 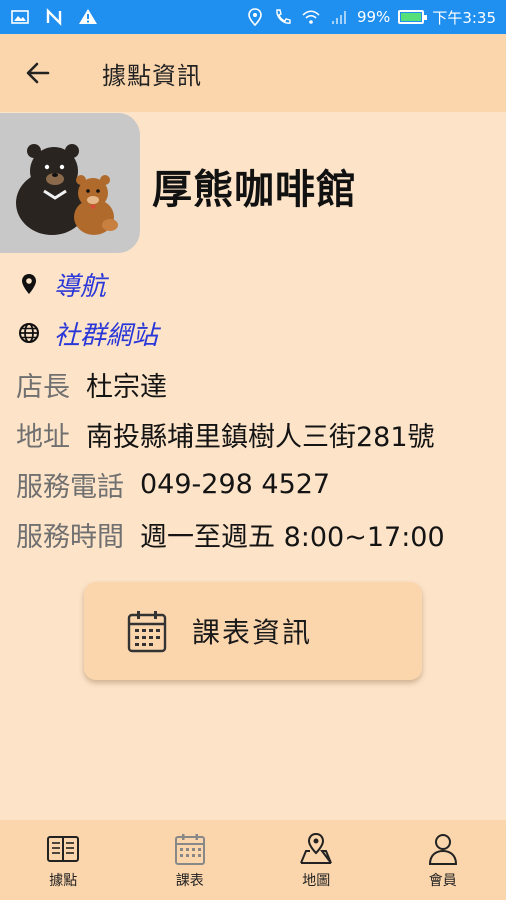 What do you see at coordinates (254, 190) in the screenshot?
I see `store-name: 厚熊咖啡館` at bounding box center [254, 190].